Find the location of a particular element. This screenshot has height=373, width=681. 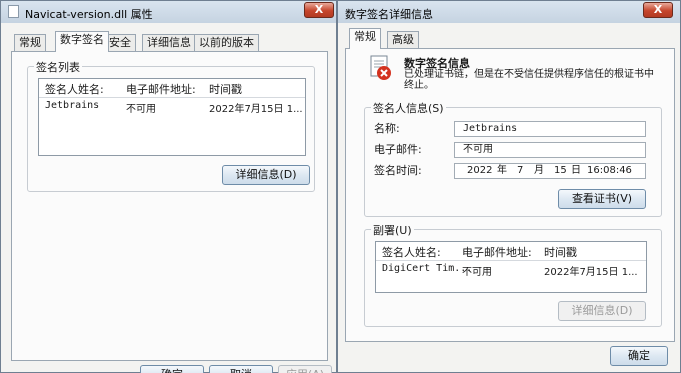

tab-advanced: 高级 is located at coordinates (403, 40).